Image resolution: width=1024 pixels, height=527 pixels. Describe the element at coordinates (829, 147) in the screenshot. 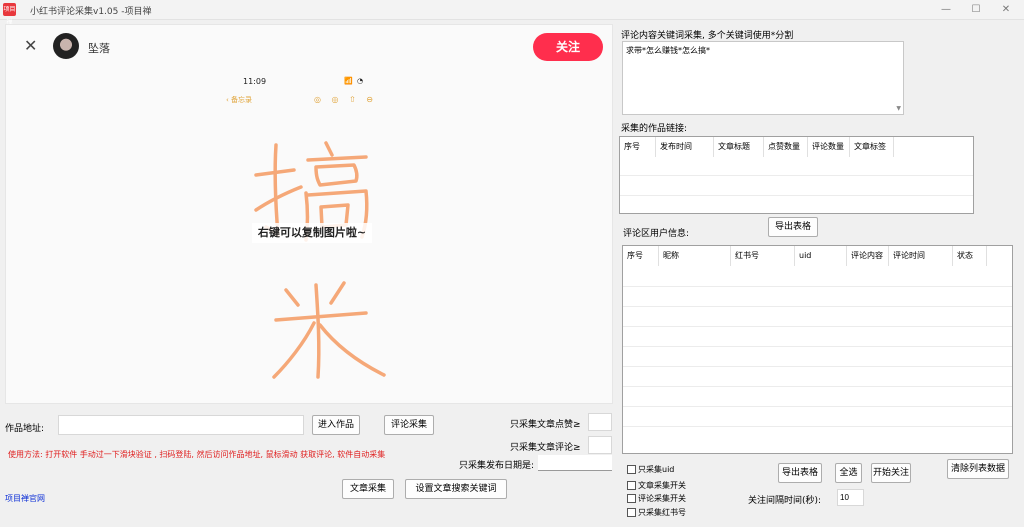

I see `works-col-comments: 评论数量` at that location.